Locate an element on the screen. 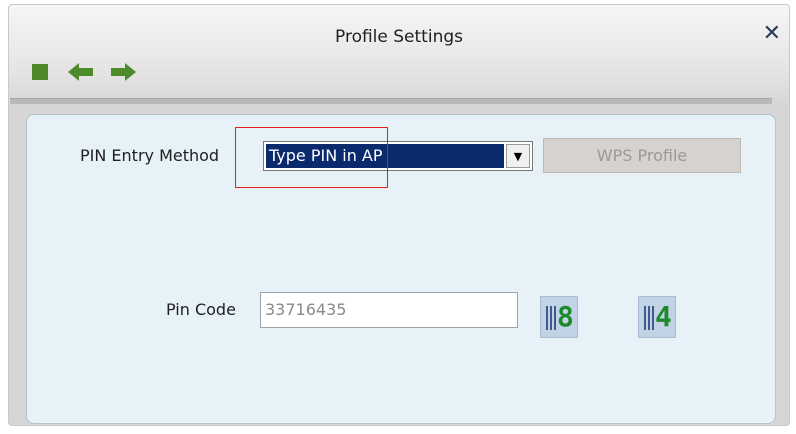 The height and width of the screenshot is (434, 796). toolbar-divider is located at coordinates (391, 101).